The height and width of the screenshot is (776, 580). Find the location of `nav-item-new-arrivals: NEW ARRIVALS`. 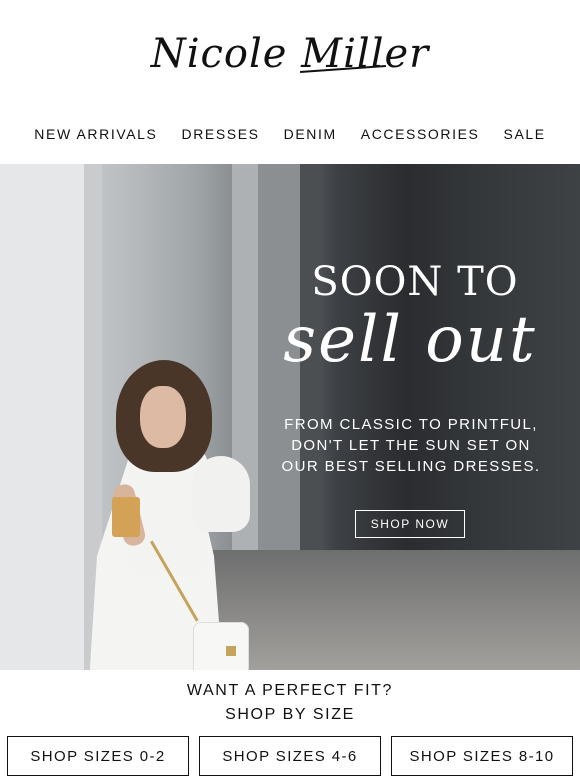

nav-item-new-arrivals: NEW ARRIVALS is located at coordinates (95, 134).